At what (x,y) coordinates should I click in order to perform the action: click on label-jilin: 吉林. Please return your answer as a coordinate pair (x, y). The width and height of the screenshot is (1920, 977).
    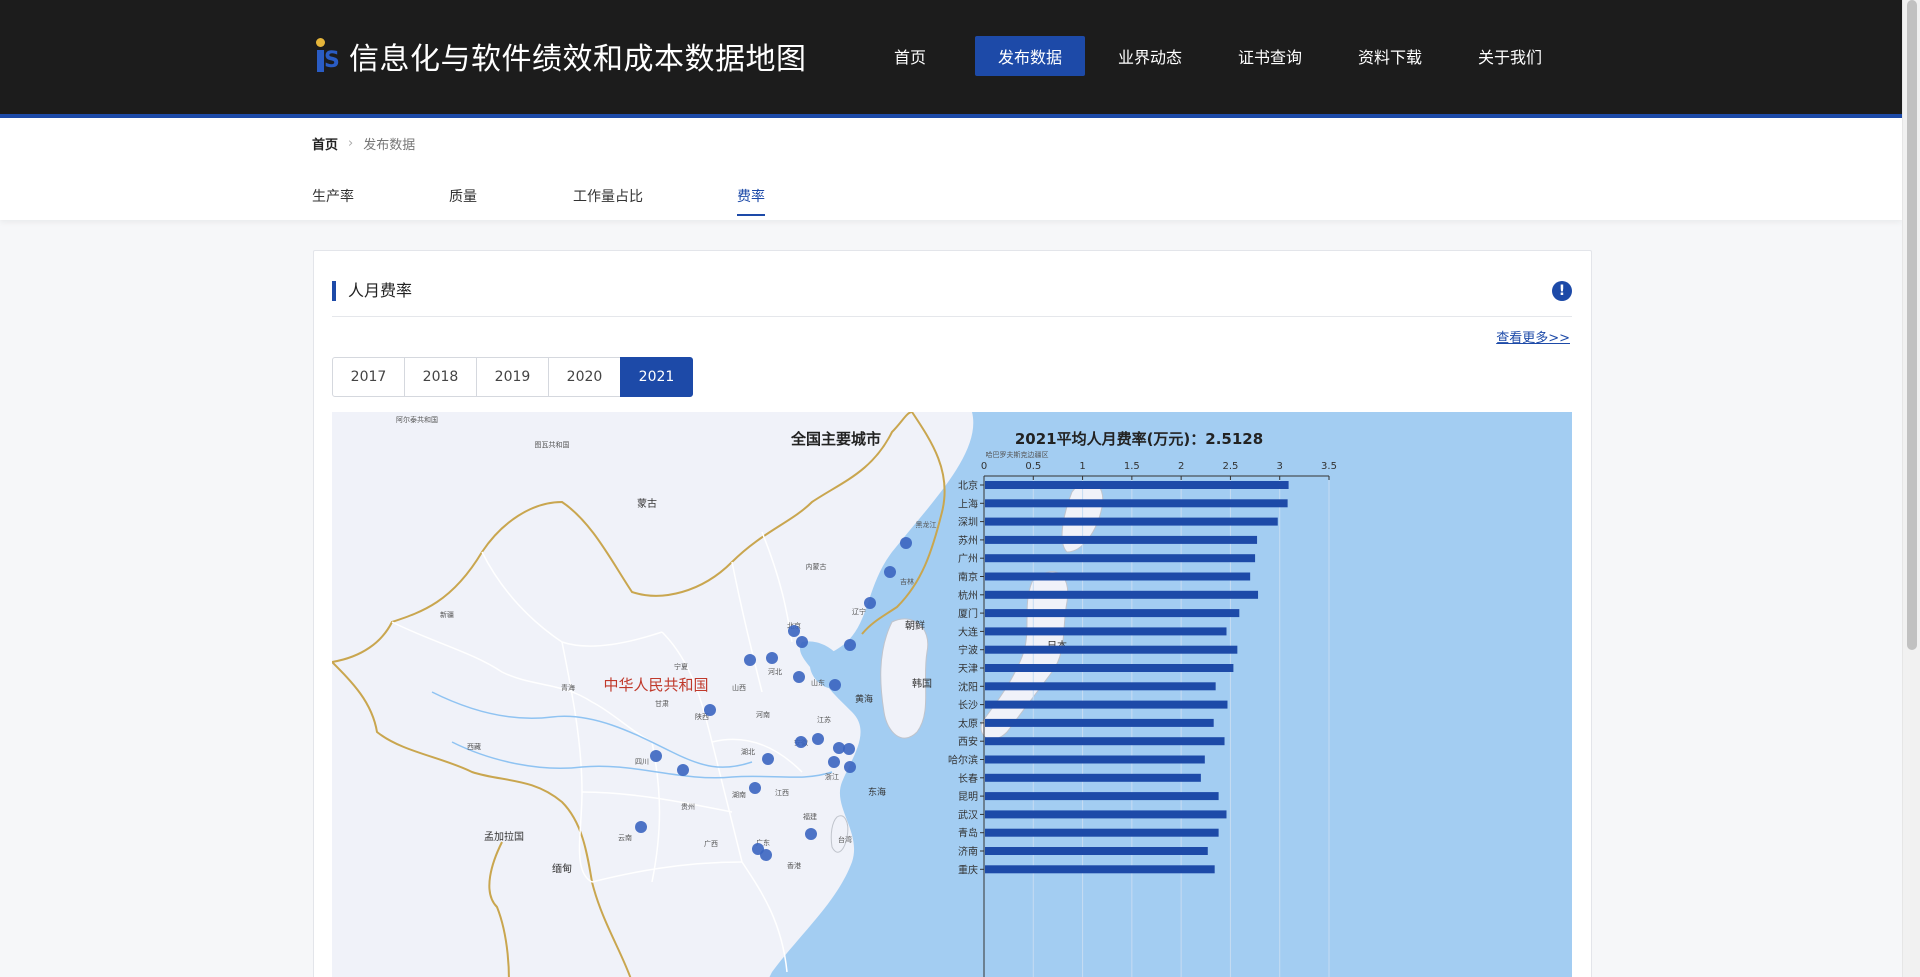
    Looking at the image, I should click on (907, 581).